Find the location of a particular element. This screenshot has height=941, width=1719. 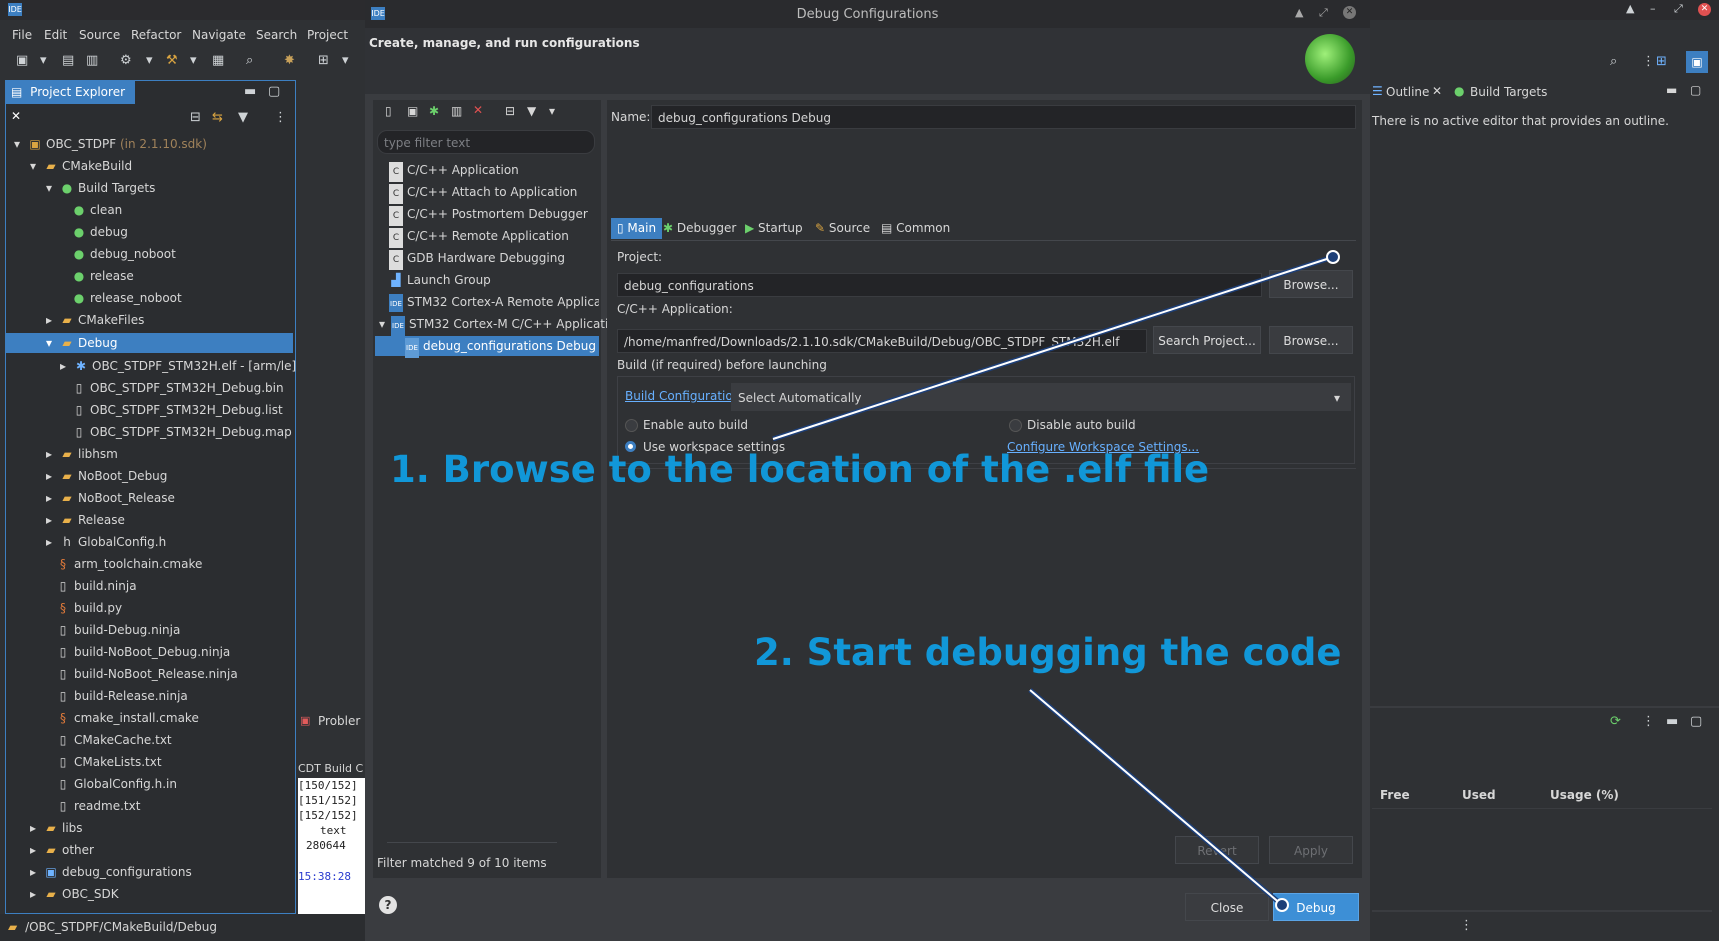

annotation-step-2: 2. Start debugging the code is located at coordinates (1048, 652).